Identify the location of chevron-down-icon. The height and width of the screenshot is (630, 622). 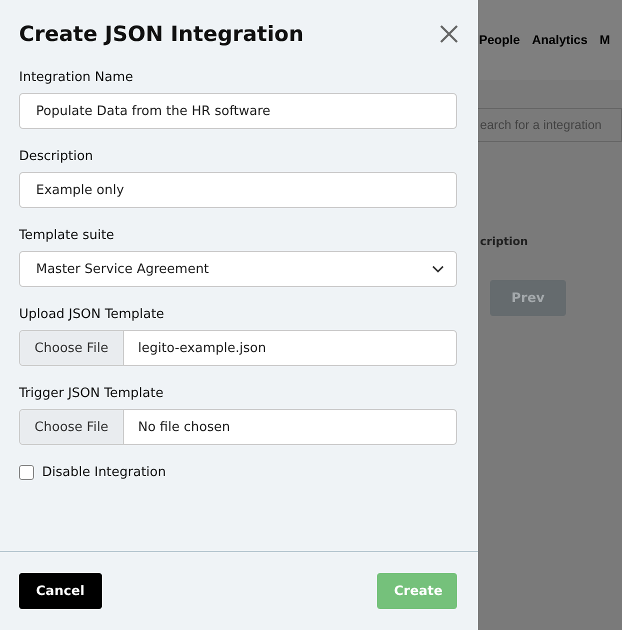
(438, 269).